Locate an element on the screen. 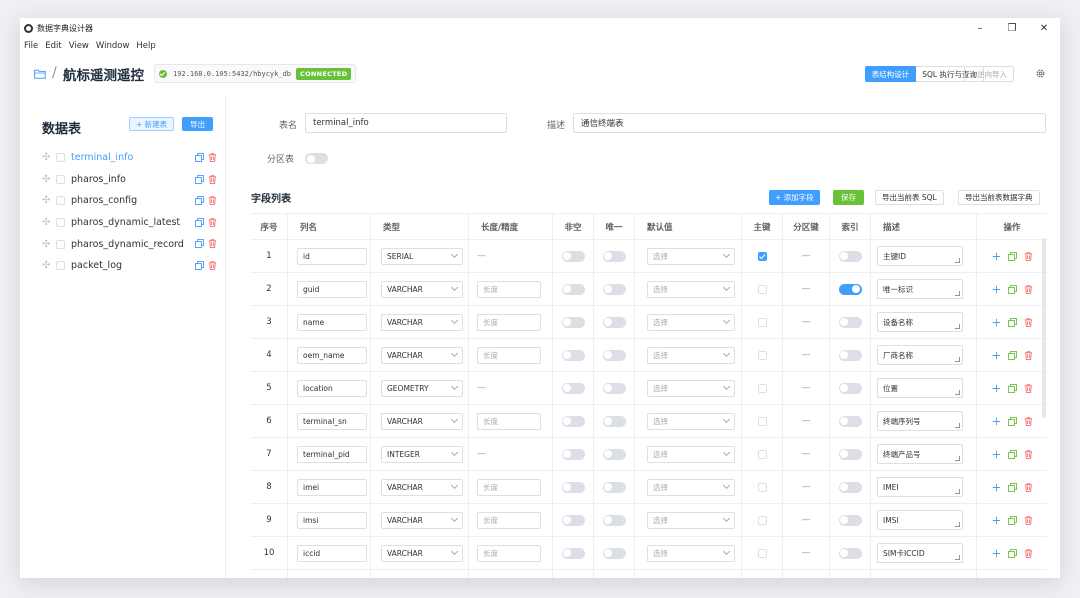  export-button: 导出 is located at coordinates (197, 124).